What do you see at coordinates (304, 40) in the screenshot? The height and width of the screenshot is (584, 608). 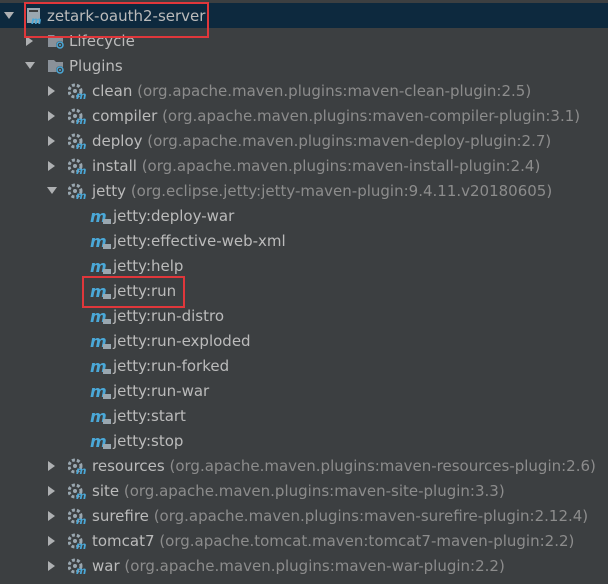 I see `tree-node-lifecycle: Lifecycle` at bounding box center [304, 40].